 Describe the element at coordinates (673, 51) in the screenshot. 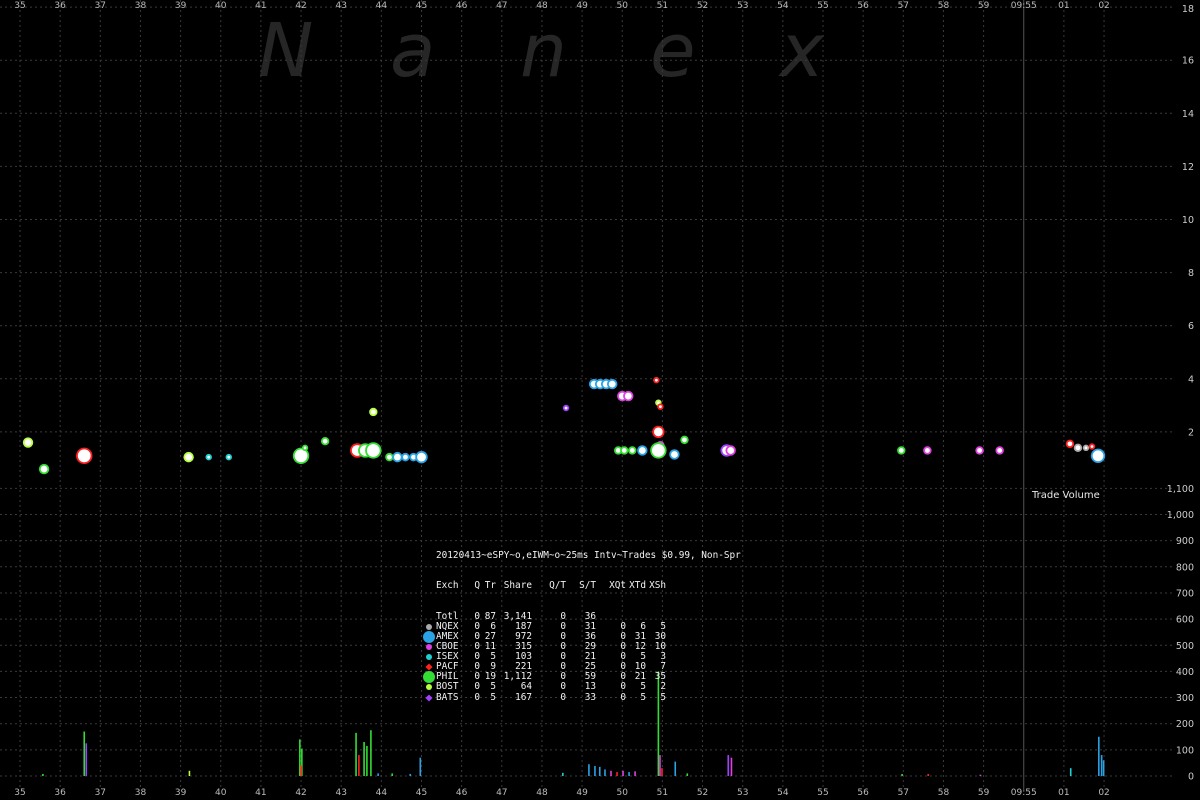

I see `watermark-letter: e` at that location.